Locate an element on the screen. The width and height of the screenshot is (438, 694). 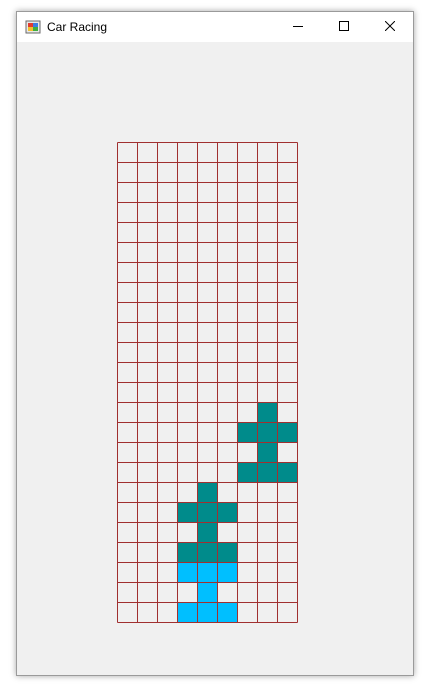
title-bar: Car Racing is located at coordinates (215, 27).